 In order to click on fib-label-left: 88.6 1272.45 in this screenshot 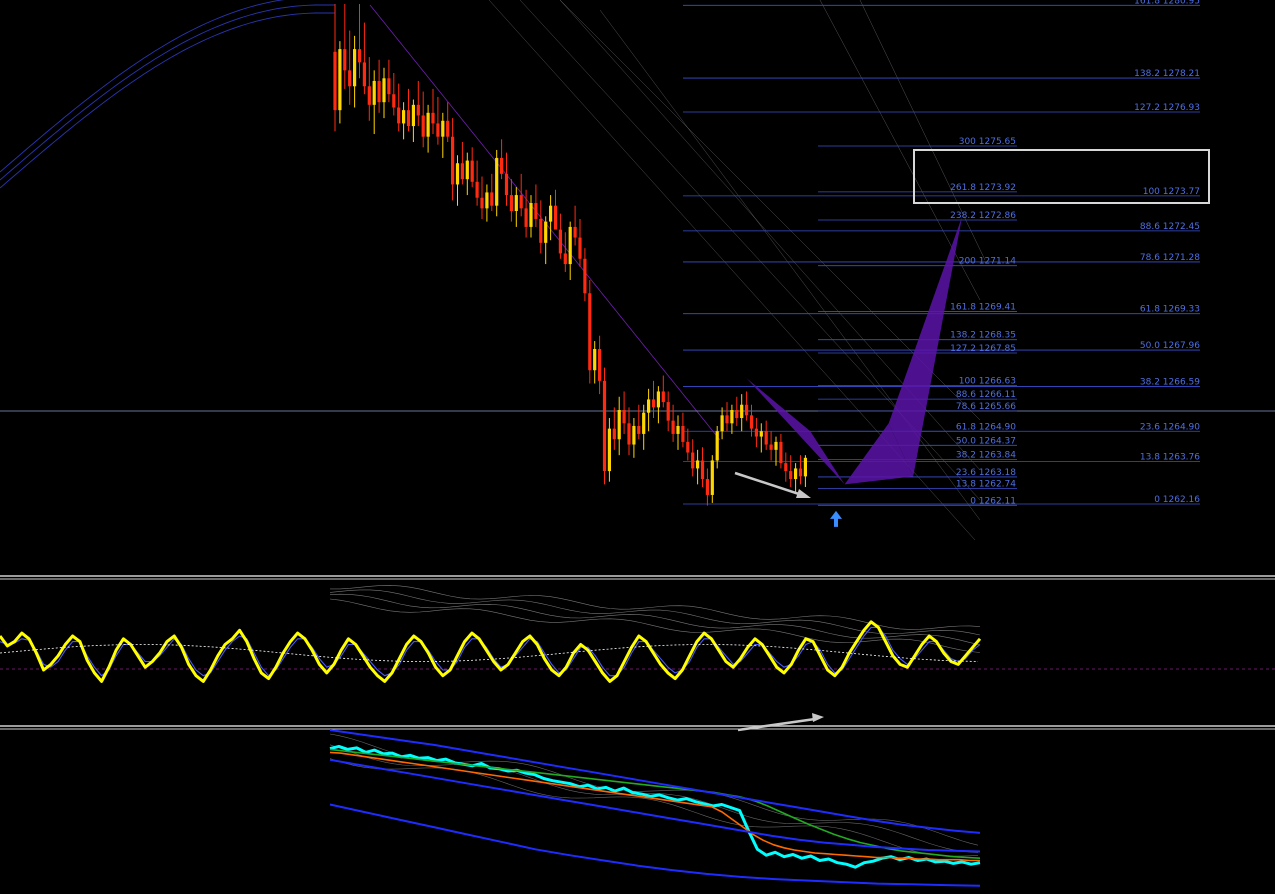, I will do `click(1170, 227)`.